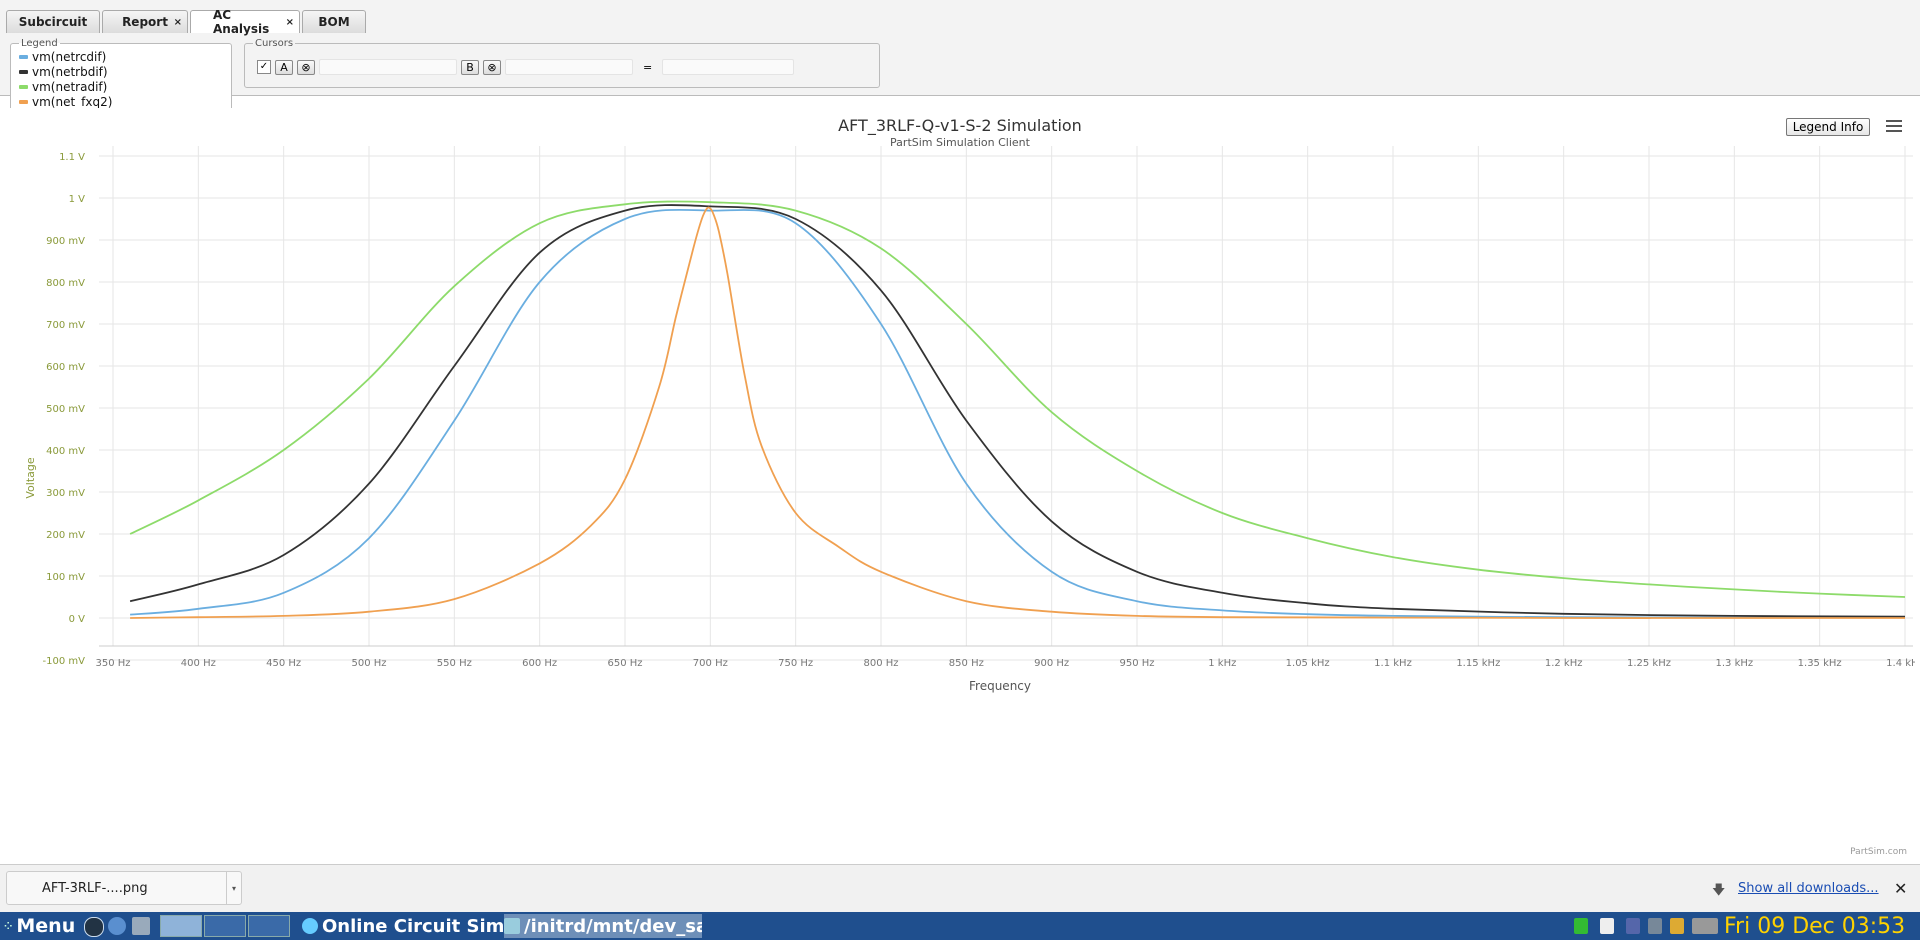  What do you see at coordinates (65, 451) in the screenshot?
I see `y-tick-label: 400 mV` at bounding box center [65, 451].